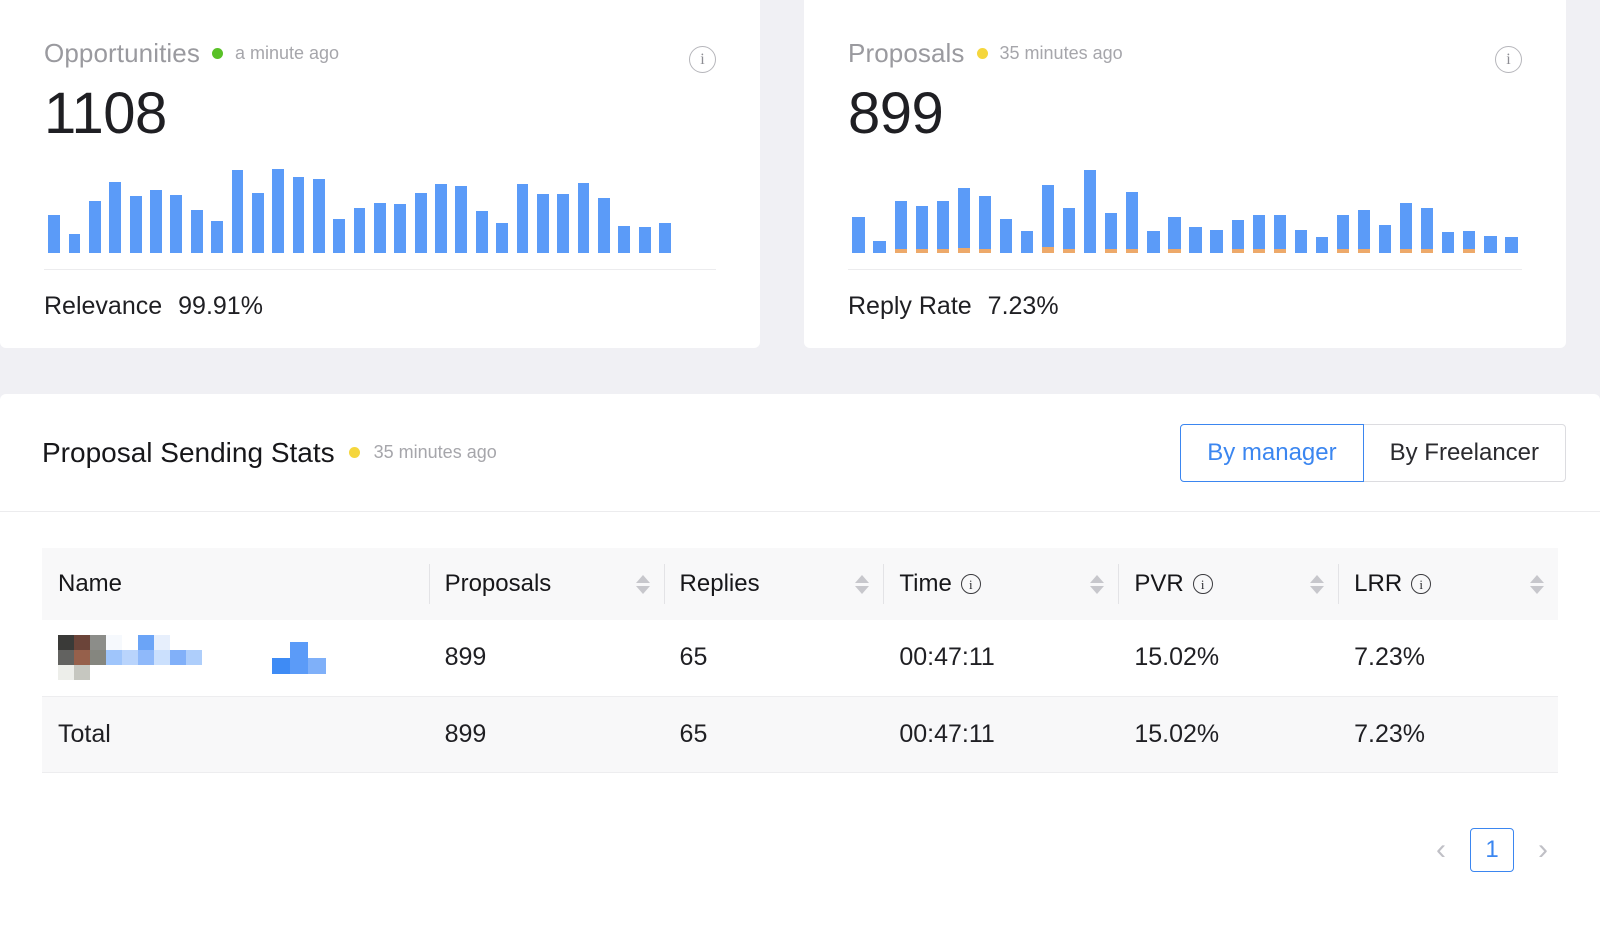  What do you see at coordinates (1272, 452) in the screenshot?
I see `tab-by-manager: By manager` at bounding box center [1272, 452].